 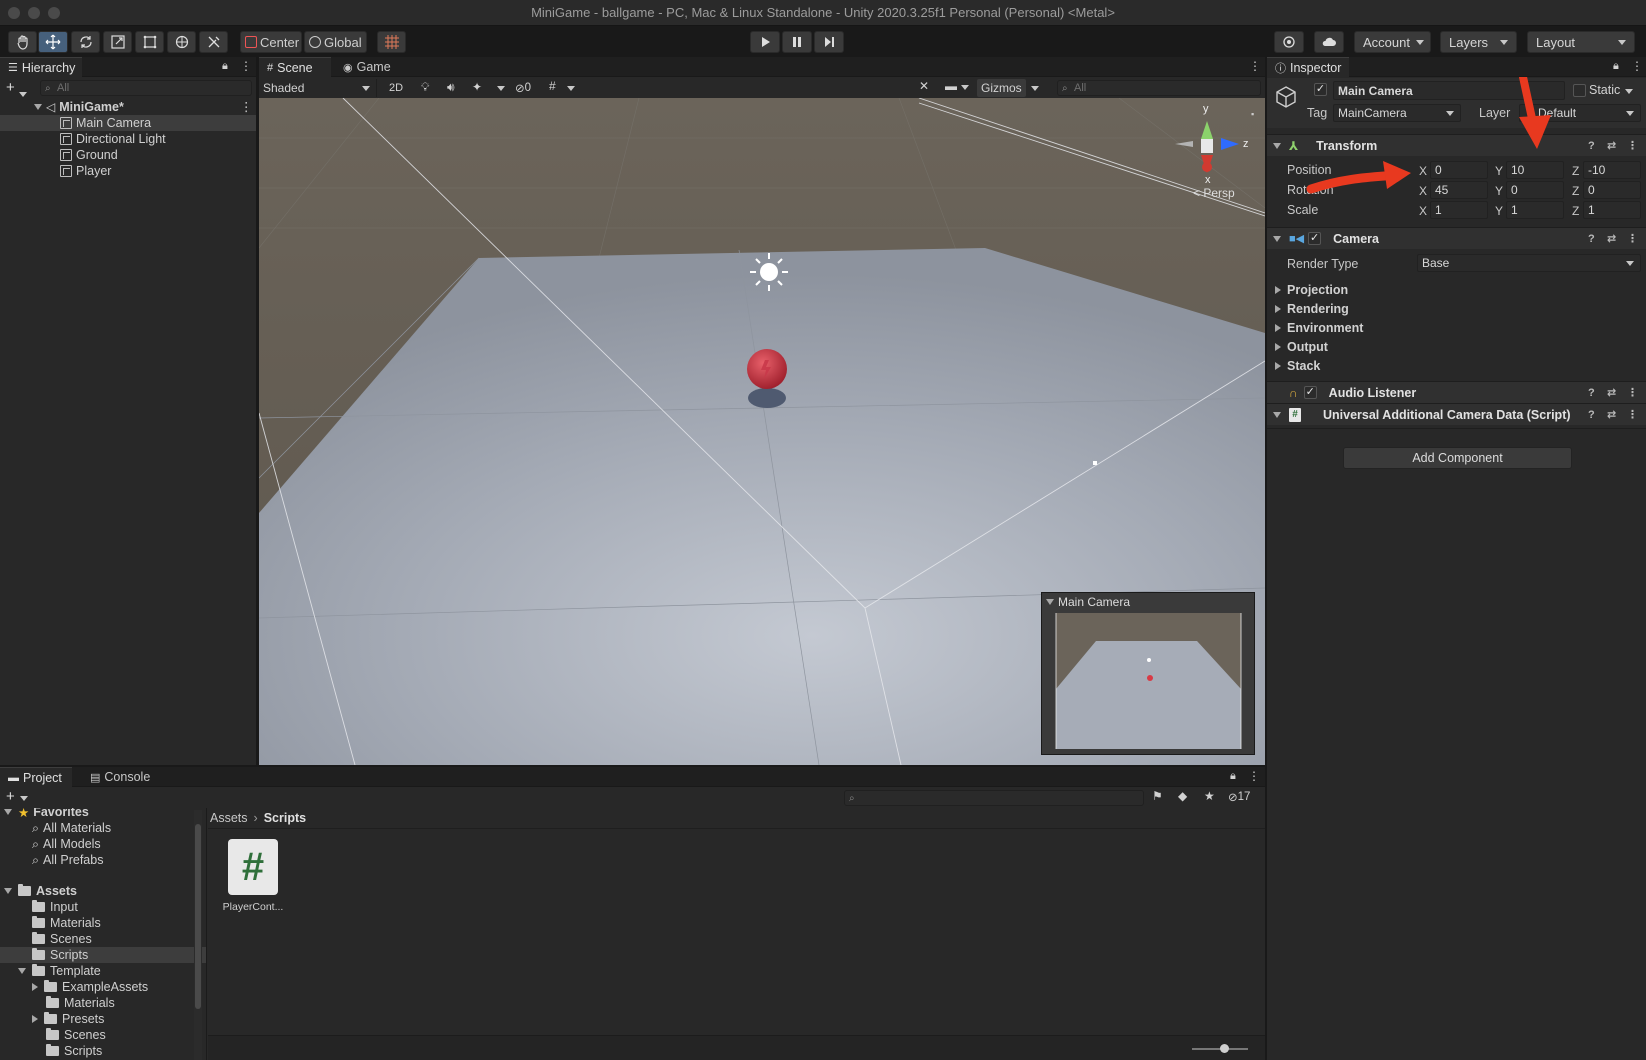 What do you see at coordinates (117, 42) in the screenshot?
I see `scale-tool-button` at bounding box center [117, 42].